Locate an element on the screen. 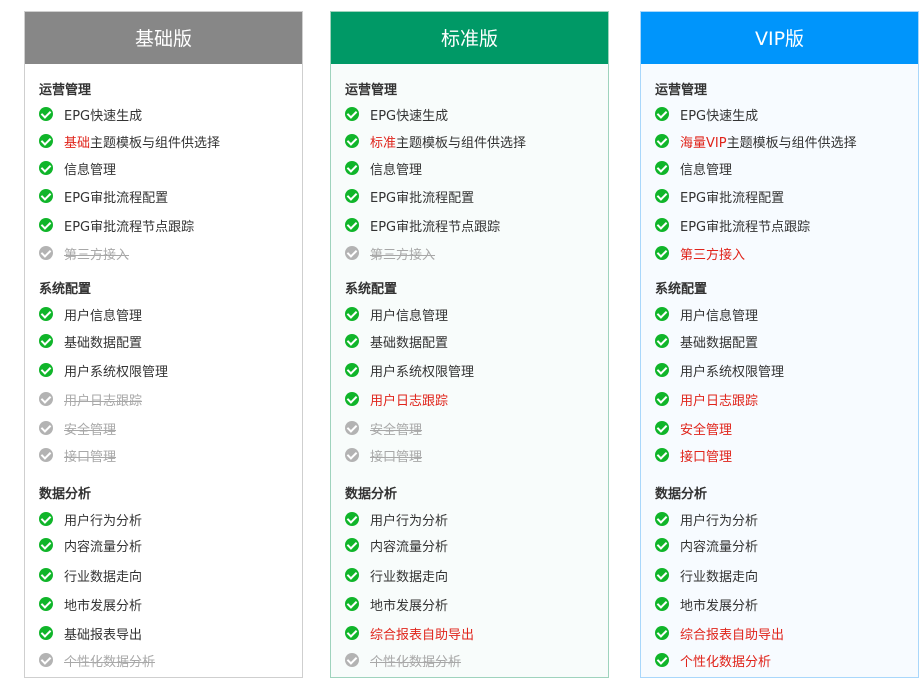  feature-label: 地市发展分析 is located at coordinates (409, 604).